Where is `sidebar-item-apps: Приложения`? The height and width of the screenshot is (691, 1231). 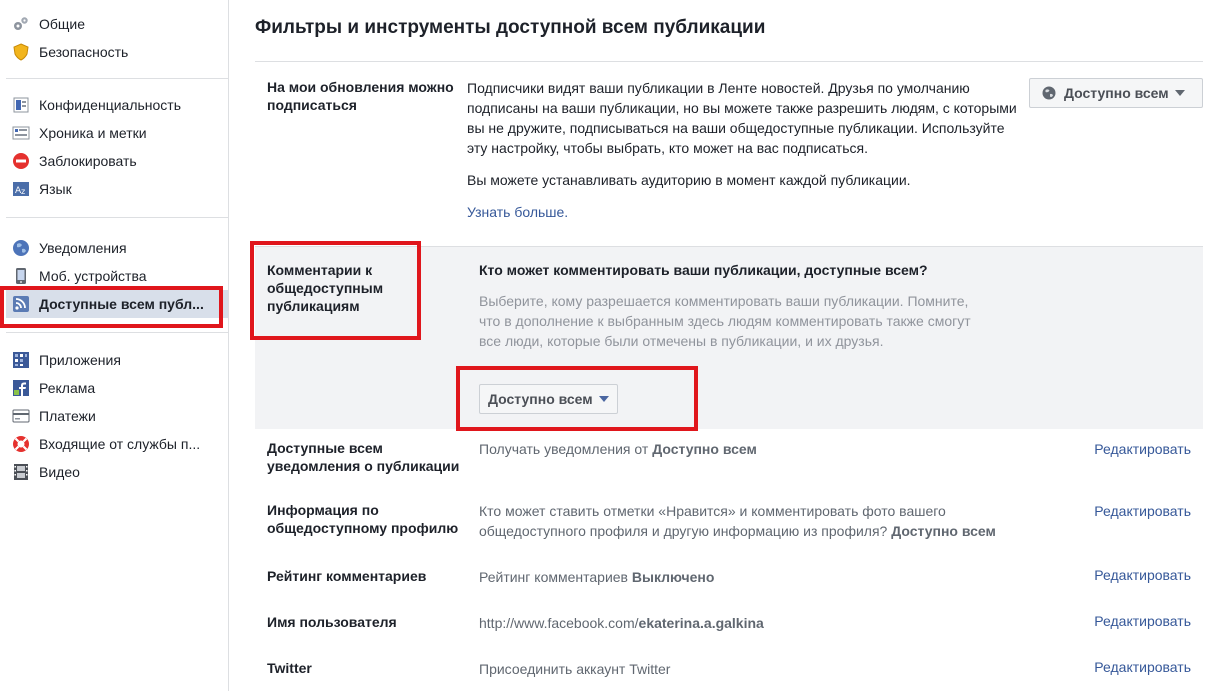 sidebar-item-apps: Приложения is located at coordinates (117, 360).